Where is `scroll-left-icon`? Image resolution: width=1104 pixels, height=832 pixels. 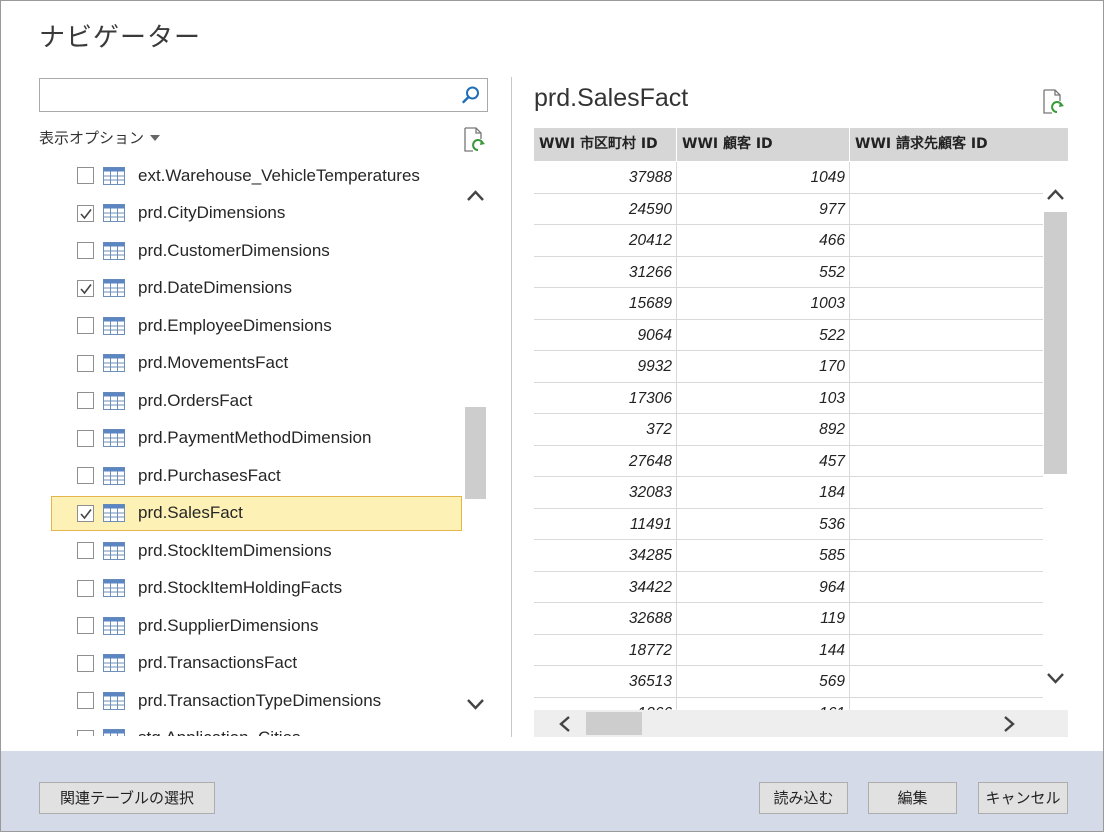
scroll-left-icon is located at coordinates (565, 724).